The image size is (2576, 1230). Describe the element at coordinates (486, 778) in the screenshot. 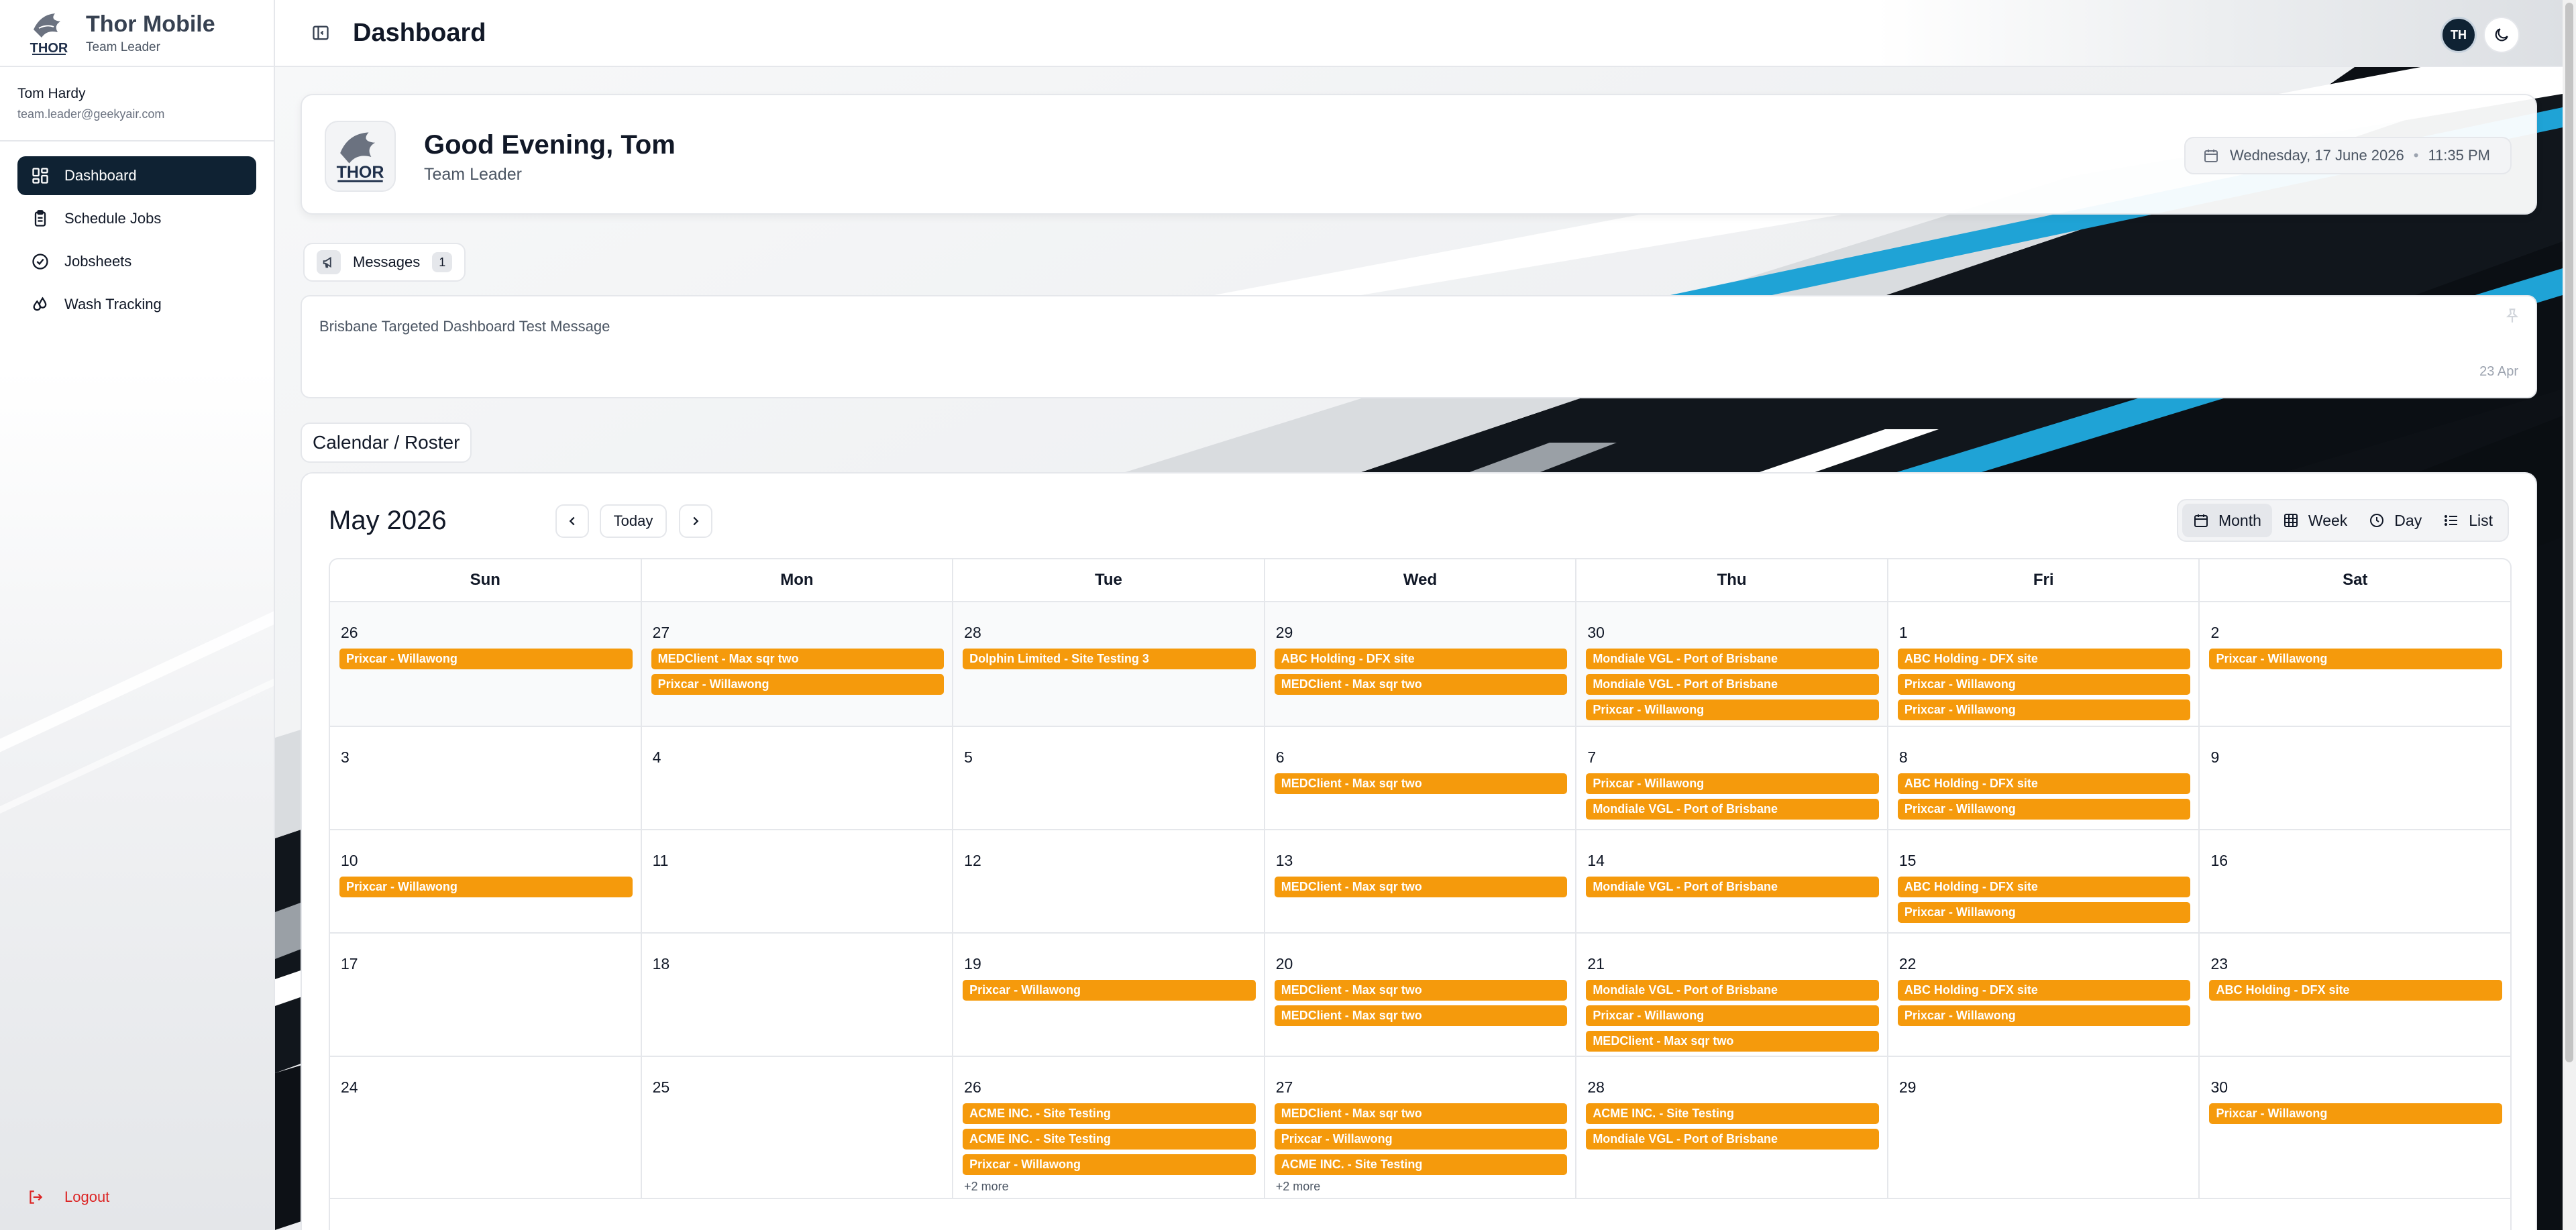

I see `calendar-day-cell: 3` at that location.